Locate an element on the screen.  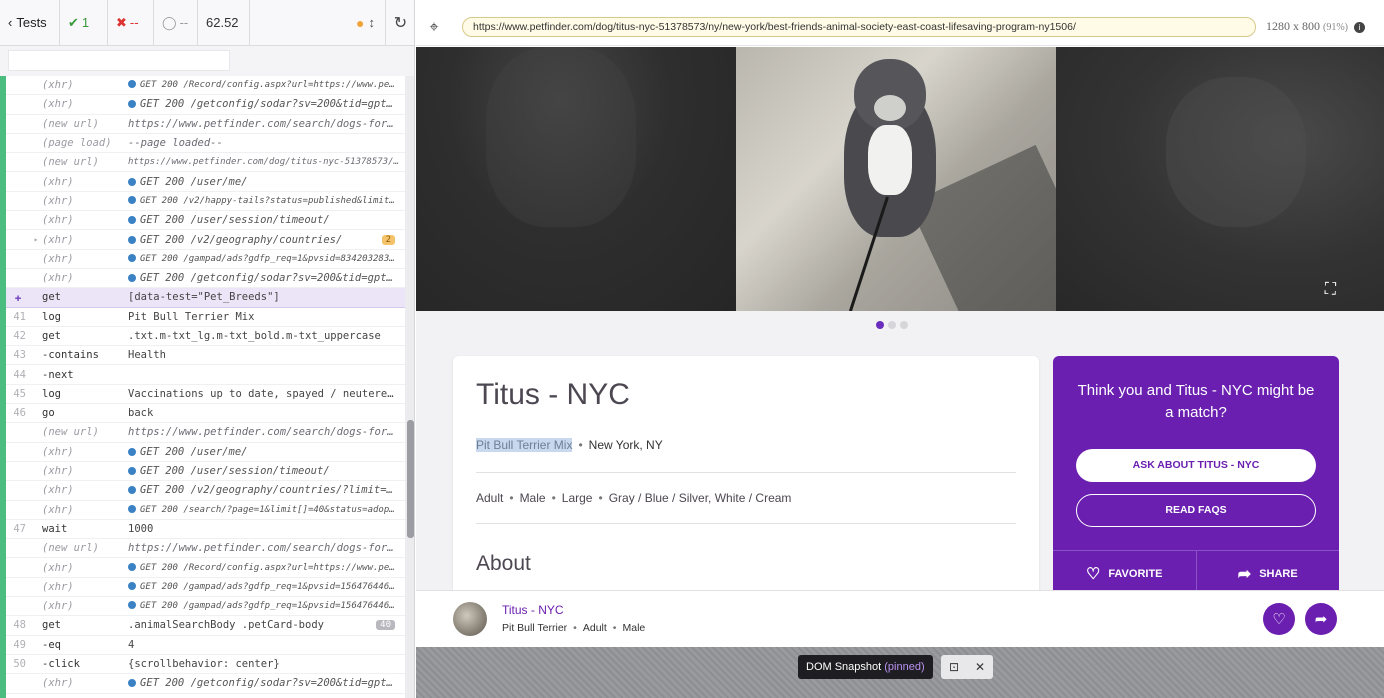
pet-location: New York, NY is located at coordinates (625, 445).